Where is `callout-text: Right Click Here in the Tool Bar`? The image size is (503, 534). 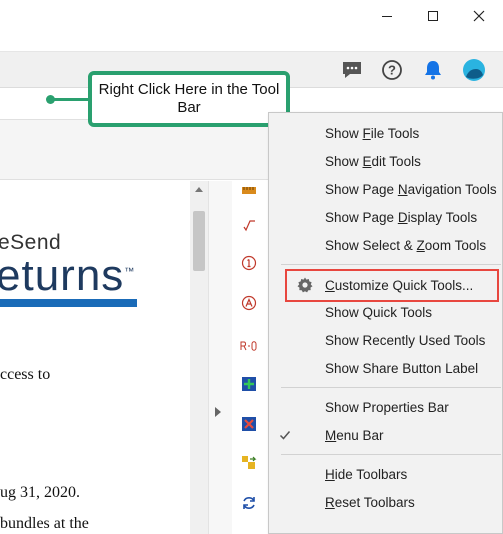 callout-text: Right Click Here in the Tool Bar is located at coordinates (189, 98).